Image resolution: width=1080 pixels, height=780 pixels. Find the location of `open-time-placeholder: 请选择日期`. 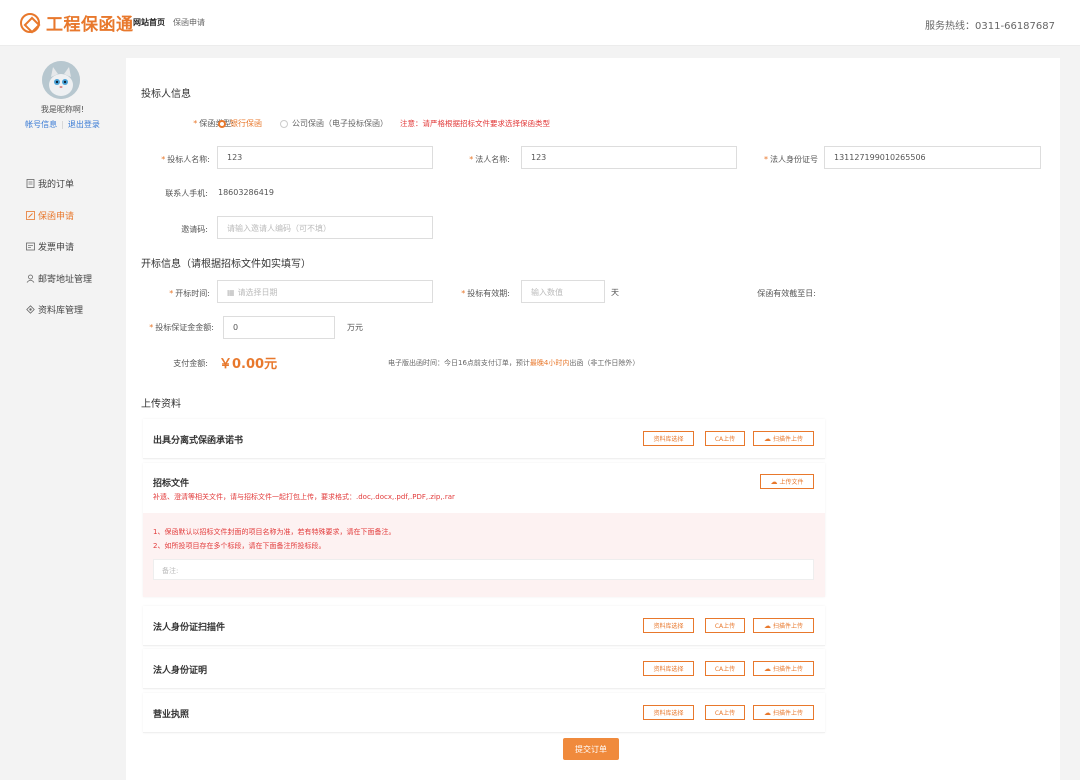

open-time-placeholder: 请选择日期 is located at coordinates (257, 292).